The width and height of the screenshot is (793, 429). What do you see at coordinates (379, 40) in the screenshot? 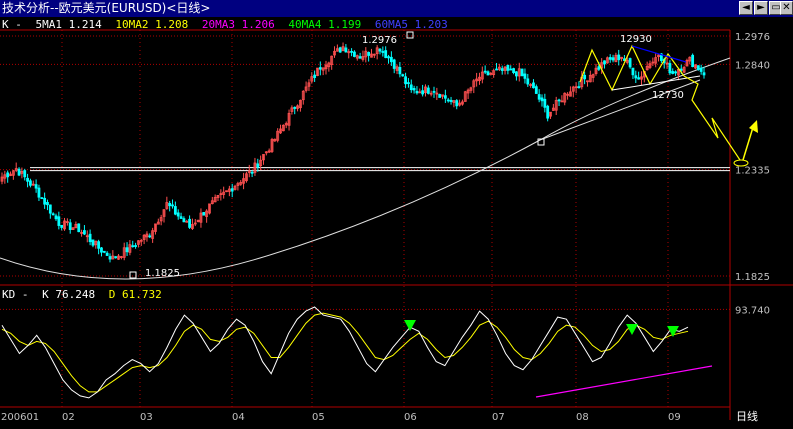
I see `annotation-high: 1.2976` at bounding box center [379, 40].